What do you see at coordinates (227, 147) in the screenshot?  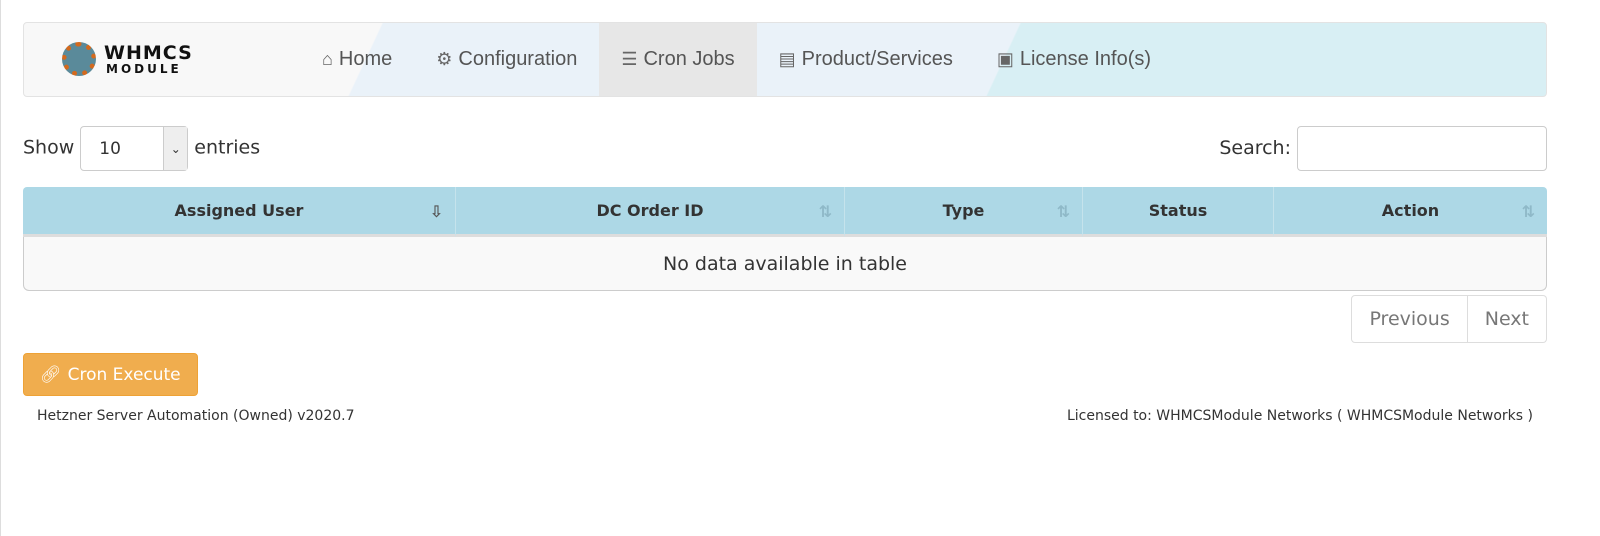 I see `entries-label: entries` at bounding box center [227, 147].